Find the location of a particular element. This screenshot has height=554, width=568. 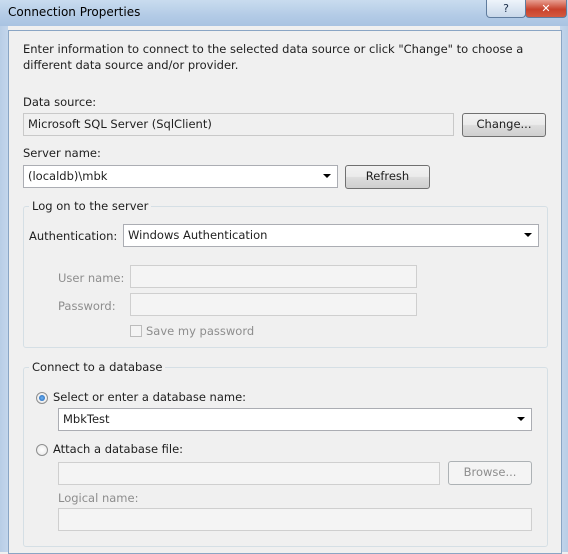

window-frame-left is located at coordinates (4, 289).